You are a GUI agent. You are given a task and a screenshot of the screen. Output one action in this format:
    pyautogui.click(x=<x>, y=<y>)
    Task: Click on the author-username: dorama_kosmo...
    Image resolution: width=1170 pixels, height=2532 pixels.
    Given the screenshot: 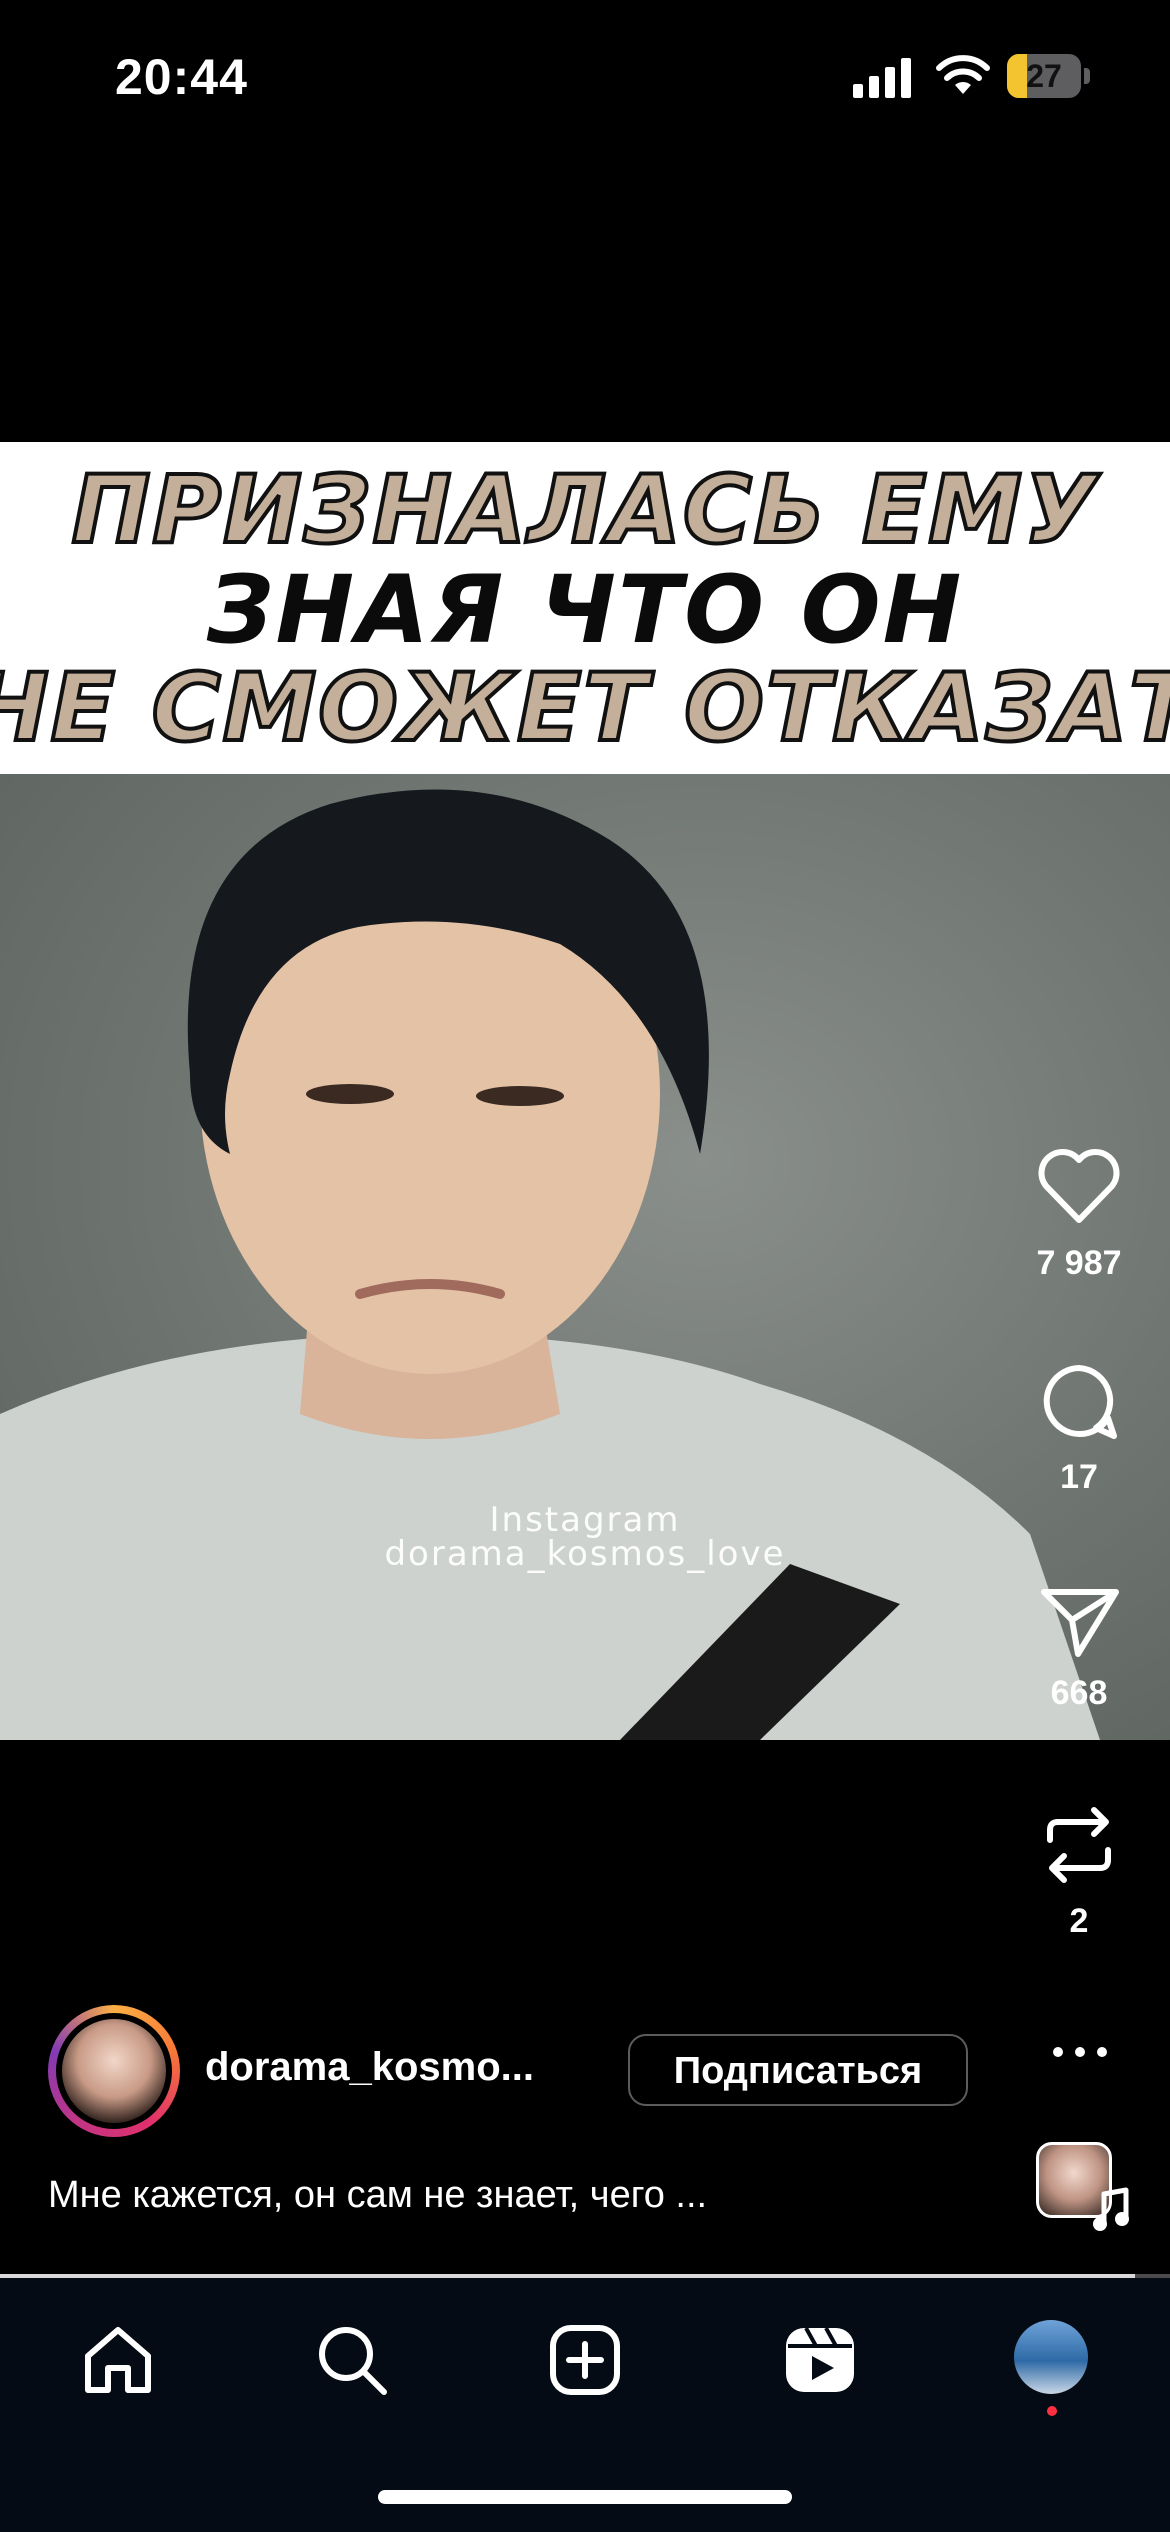 What is the action you would take?
    pyautogui.click(x=369, y=2067)
    